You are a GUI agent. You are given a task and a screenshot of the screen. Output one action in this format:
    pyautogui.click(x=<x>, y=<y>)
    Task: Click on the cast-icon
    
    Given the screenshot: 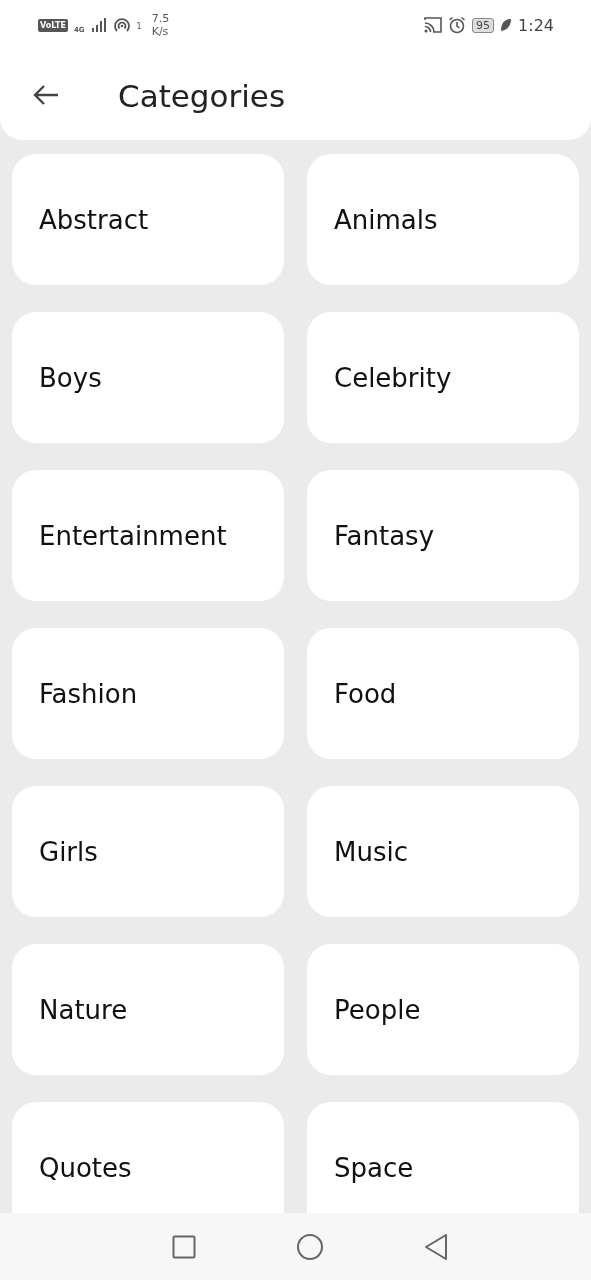 What is the action you would take?
    pyautogui.click(x=433, y=25)
    